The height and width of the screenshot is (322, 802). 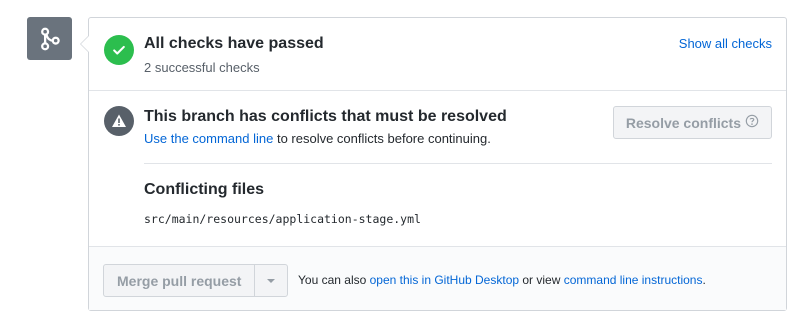 What do you see at coordinates (202, 67) in the screenshot?
I see `checks-subtitle: 2 successful checks` at bounding box center [202, 67].